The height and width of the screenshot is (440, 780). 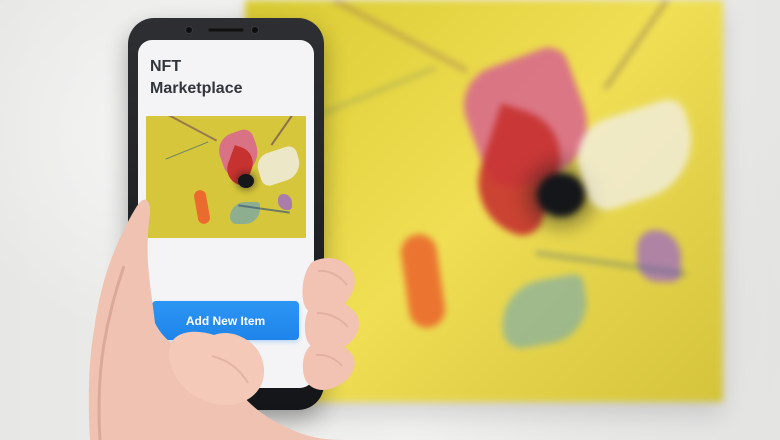 I want to click on phone-top-sensors, so click(x=226, y=31).